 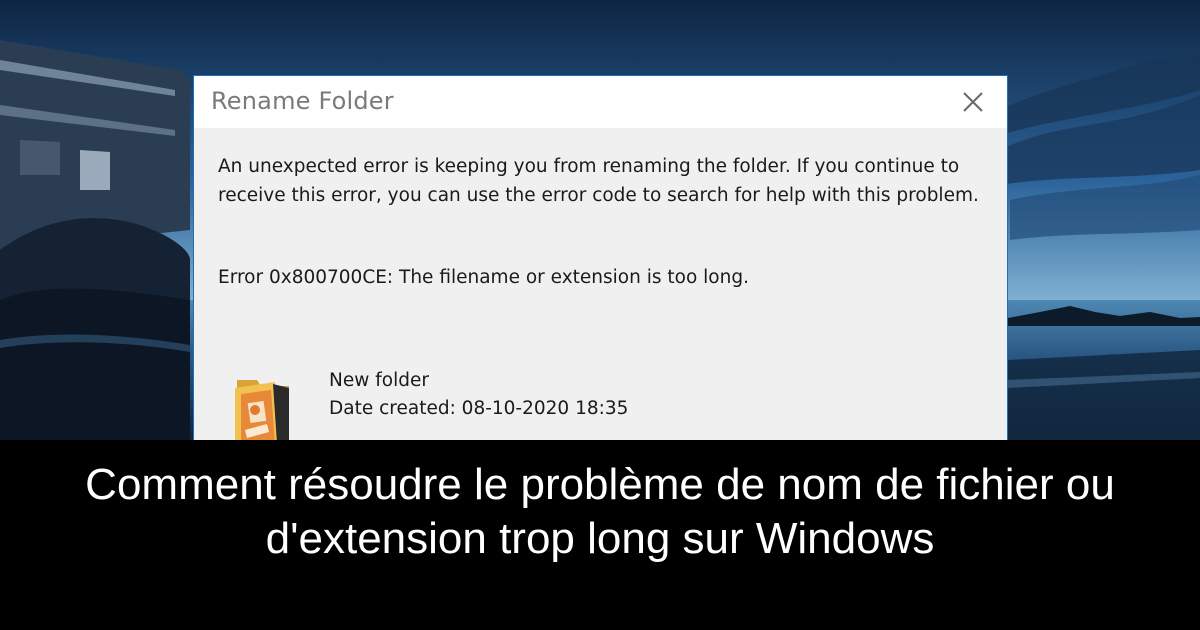 I want to click on item-date-created: Date created: 08-10-2020 18:35, so click(x=479, y=408).